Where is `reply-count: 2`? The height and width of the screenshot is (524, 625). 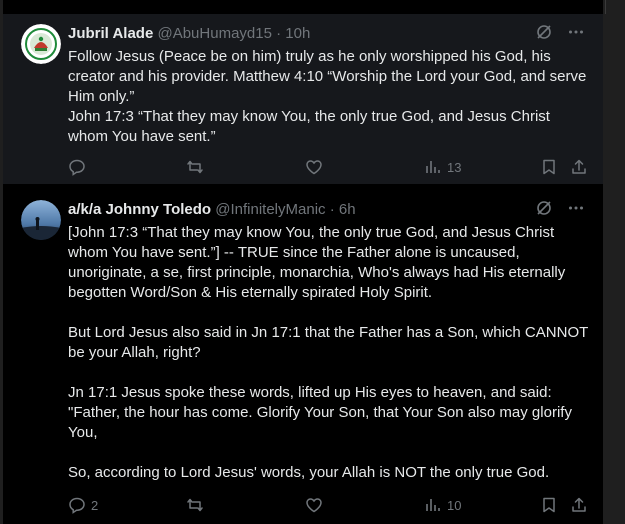 reply-count: 2 is located at coordinates (95, 505).